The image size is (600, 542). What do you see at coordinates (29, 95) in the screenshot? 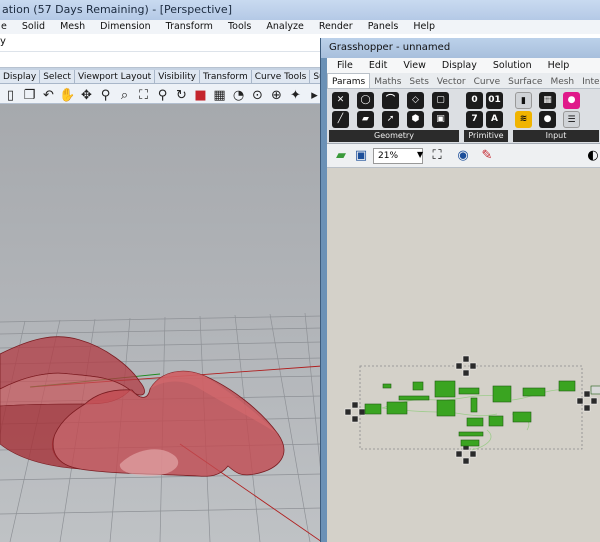
I see `copy-icon: ❐` at bounding box center [29, 95].